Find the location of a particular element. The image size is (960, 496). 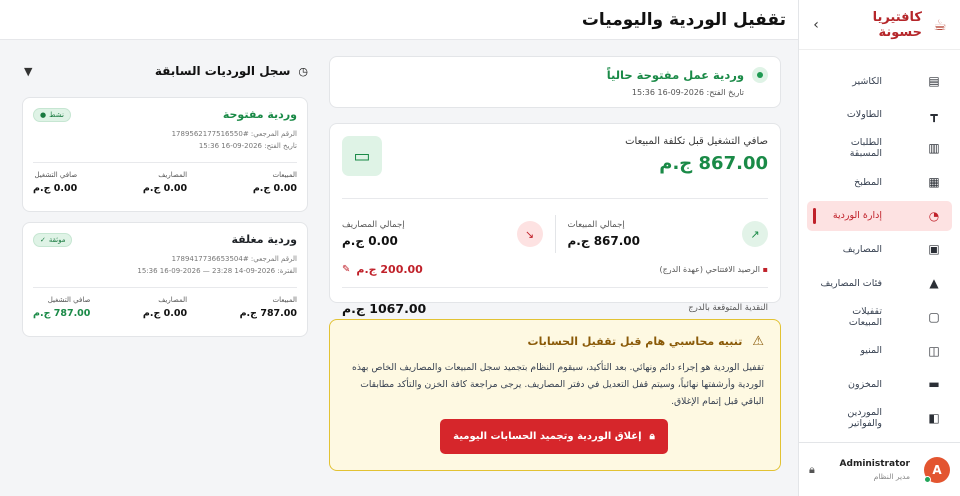

sidebar-item-label: المطبخ is located at coordinates (868, 182).